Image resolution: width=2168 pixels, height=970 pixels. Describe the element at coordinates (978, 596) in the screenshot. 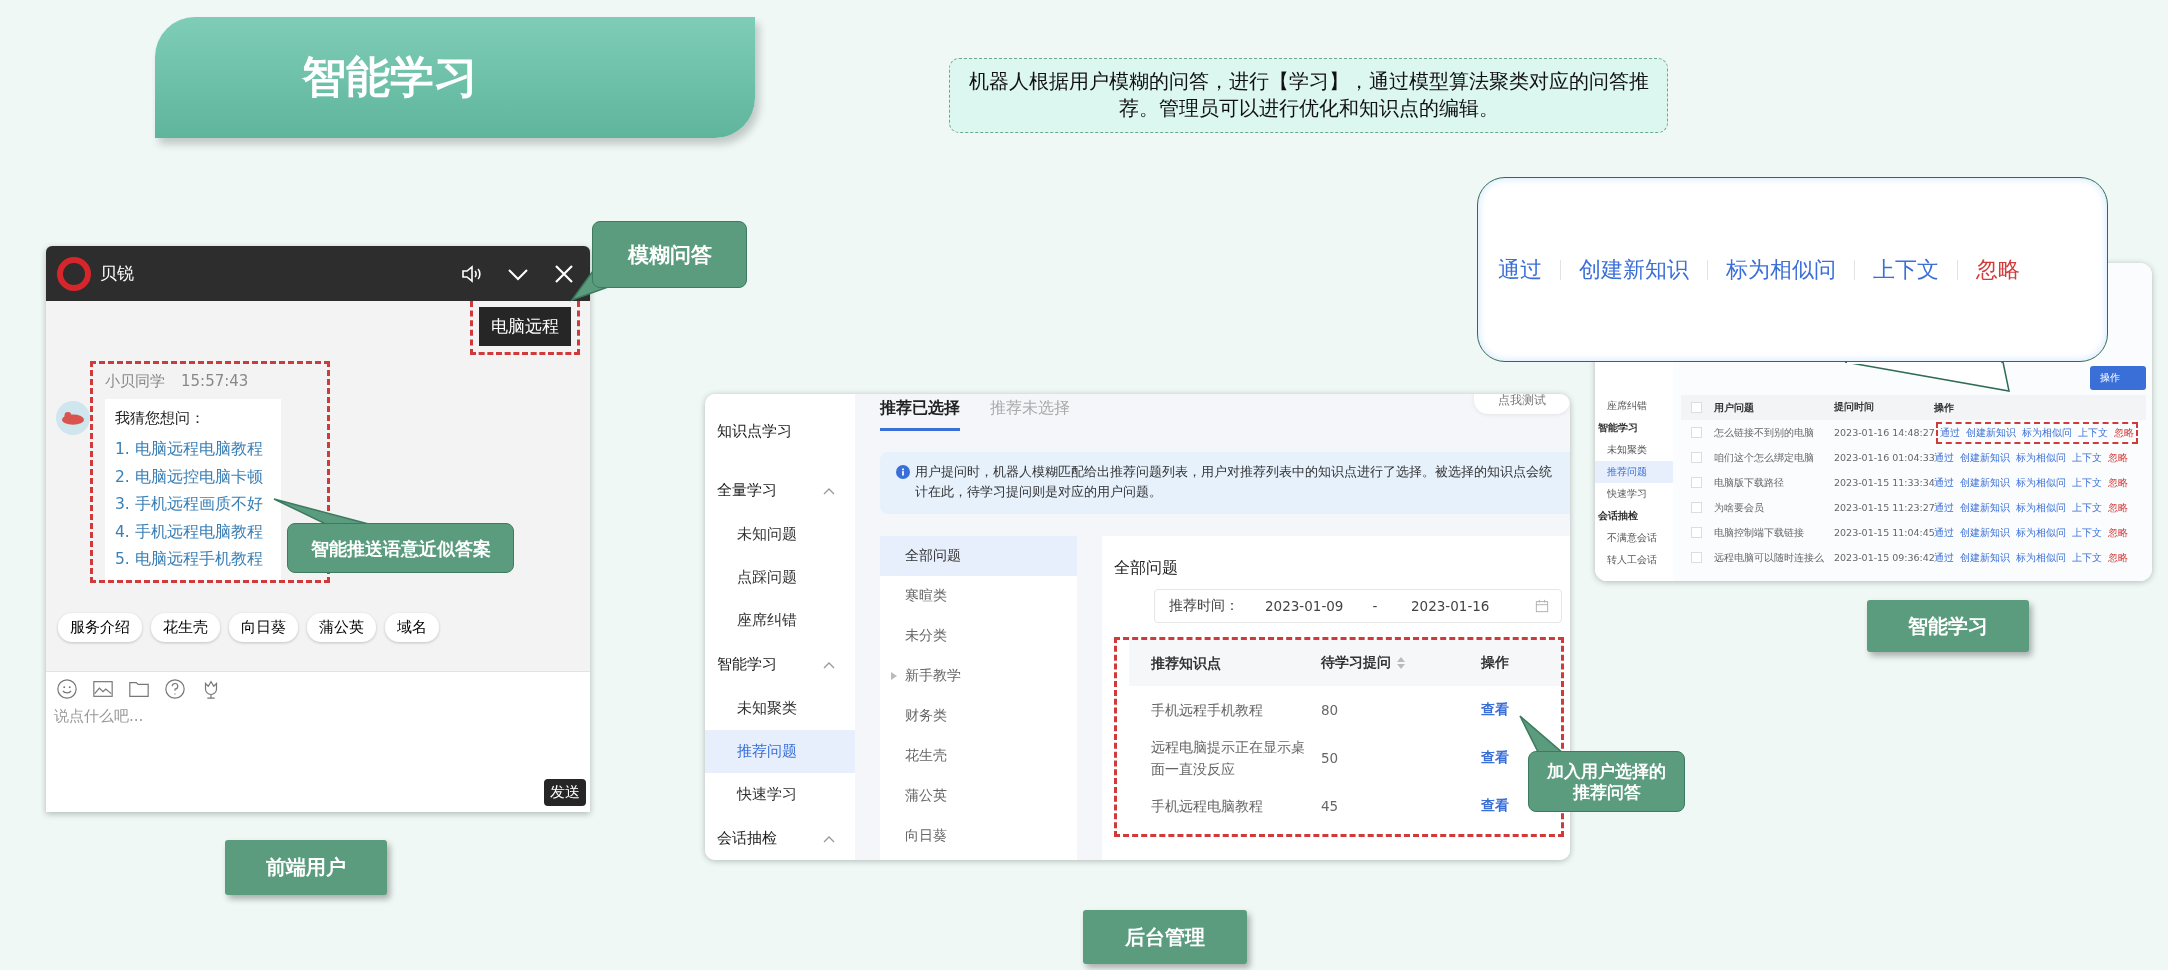

I see `category-item: 寒暄类` at that location.